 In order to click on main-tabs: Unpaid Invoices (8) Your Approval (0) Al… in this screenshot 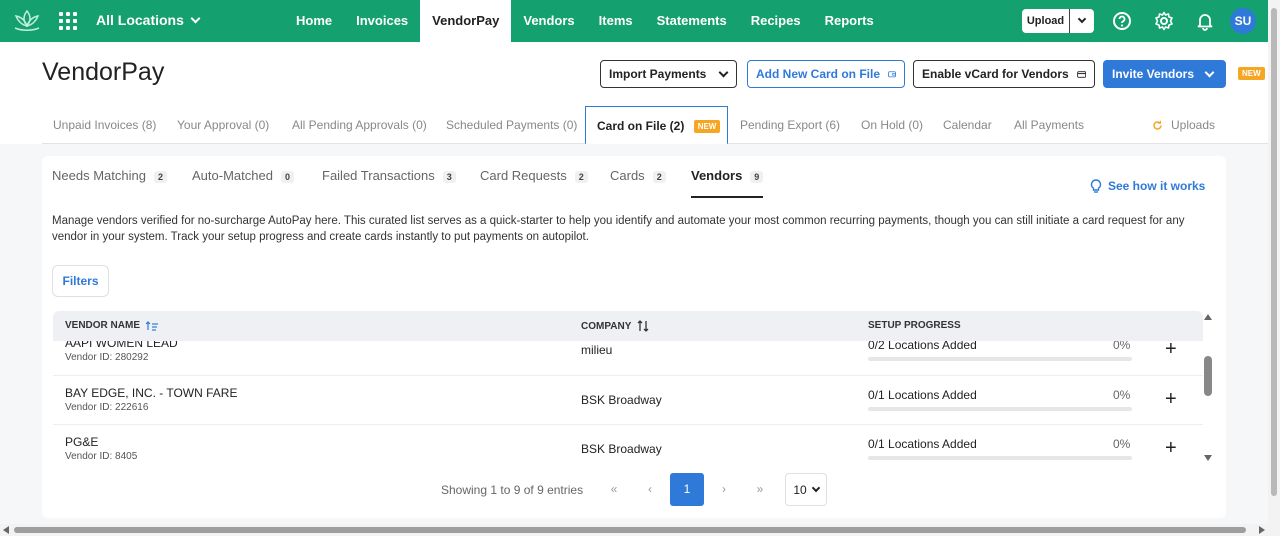, I will do `click(655, 125)`.